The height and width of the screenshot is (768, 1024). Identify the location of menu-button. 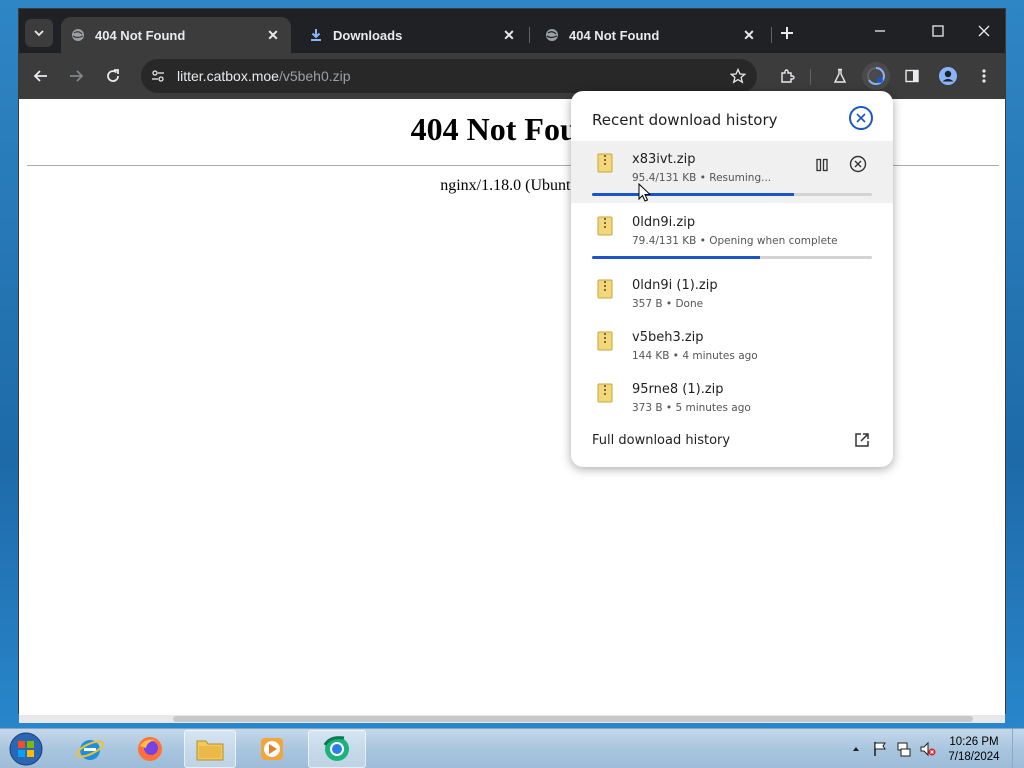
(984, 76).